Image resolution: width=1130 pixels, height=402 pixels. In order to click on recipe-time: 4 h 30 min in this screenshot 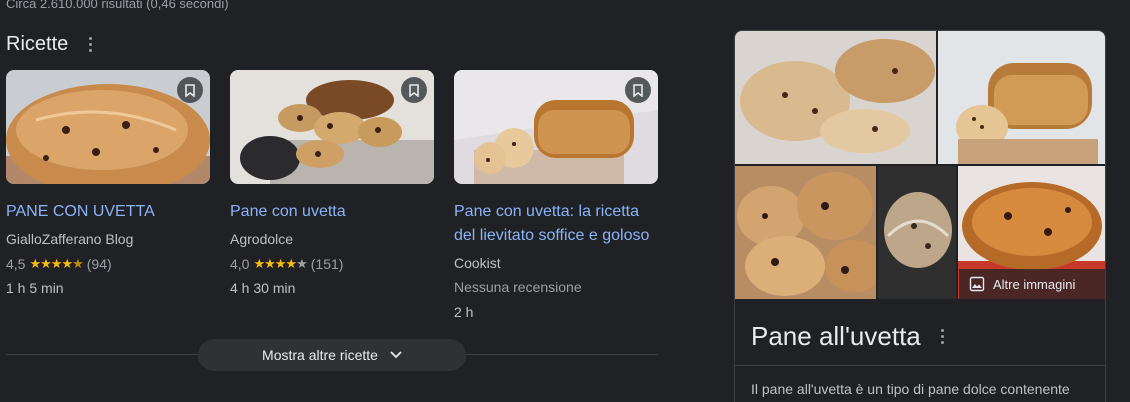, I will do `click(263, 288)`.